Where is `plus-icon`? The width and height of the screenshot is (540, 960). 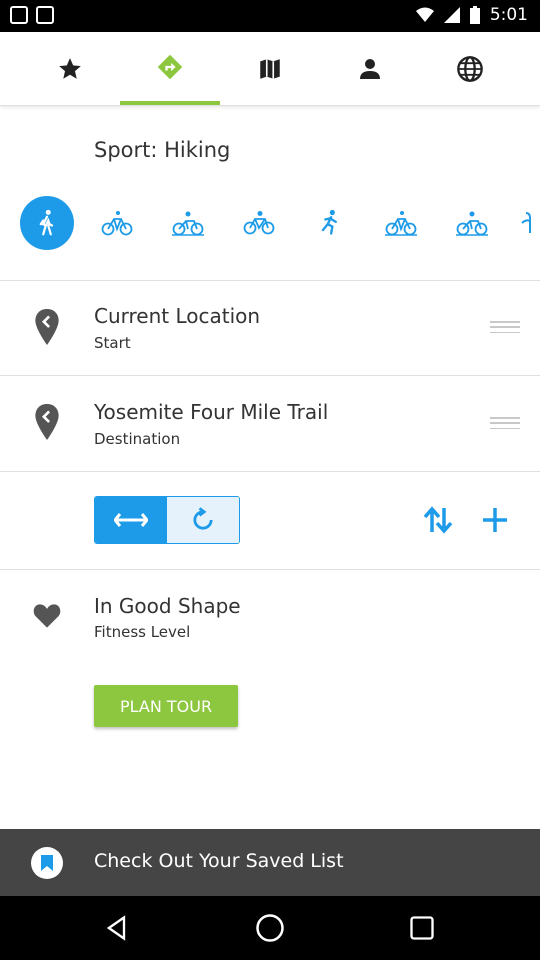 plus-icon is located at coordinates (495, 520).